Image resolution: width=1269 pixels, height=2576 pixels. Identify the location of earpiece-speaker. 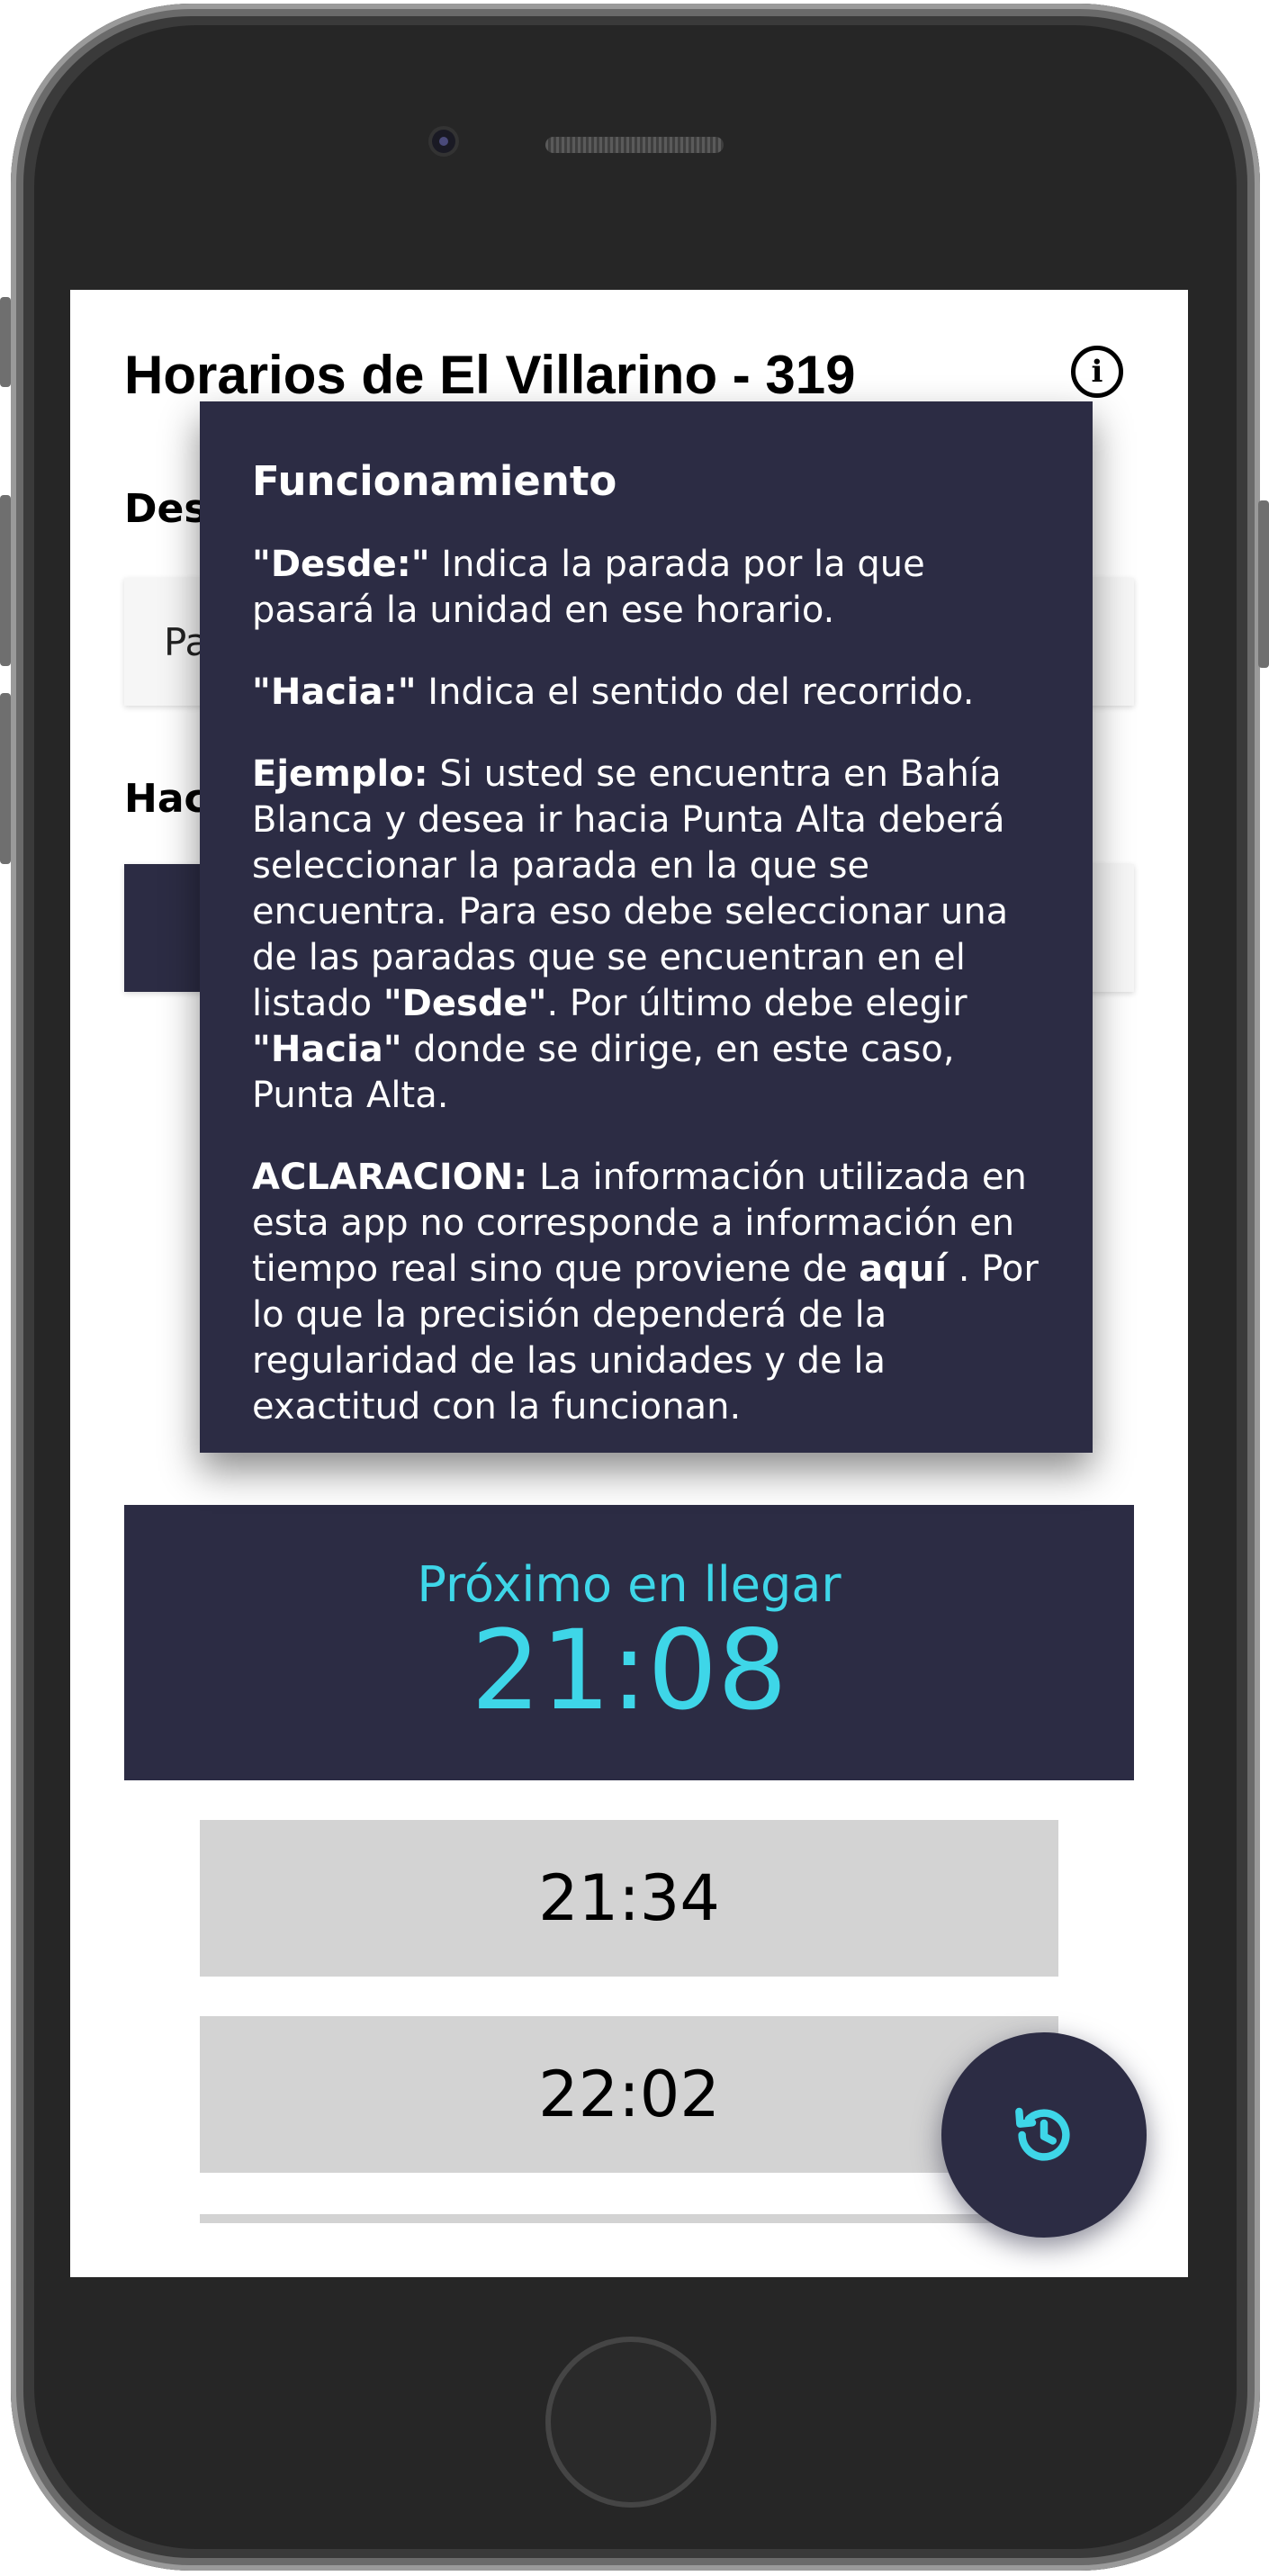
(634, 145).